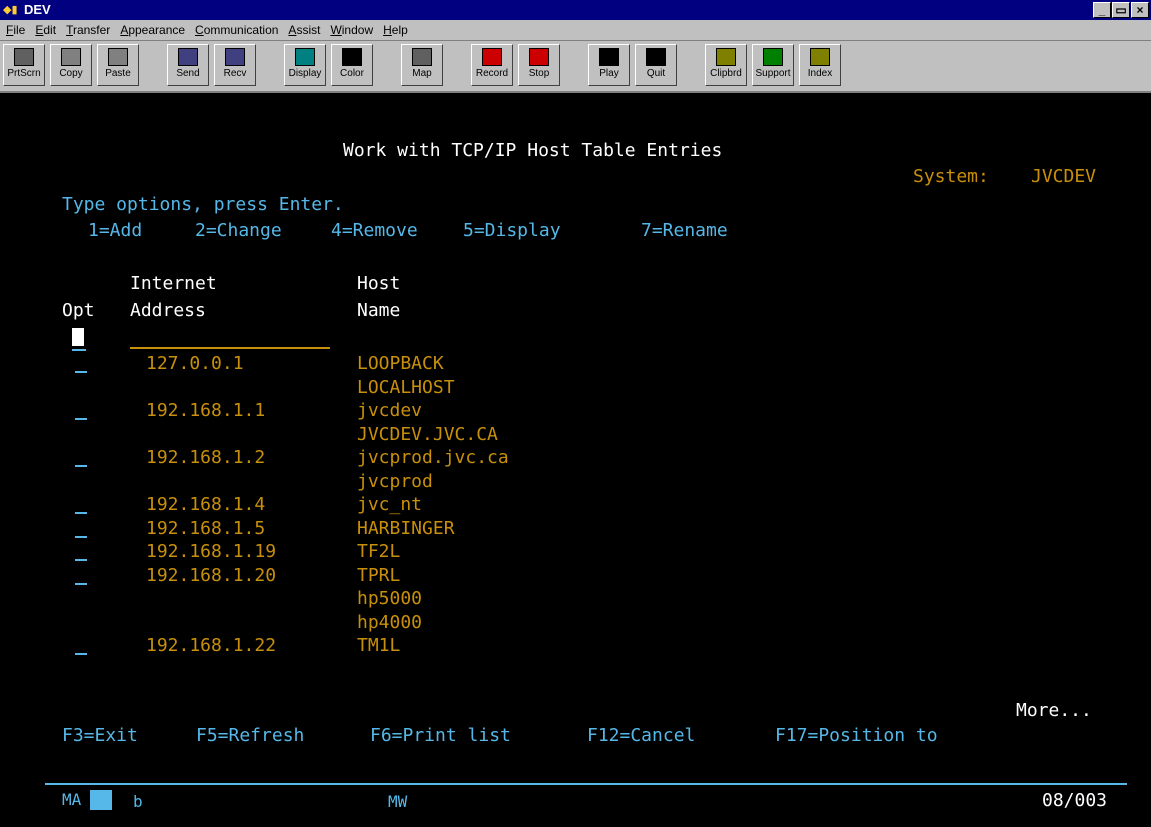 This screenshot has height=827, width=1151. Describe the element at coordinates (71, 57) in the screenshot. I see `copy-icon` at that location.